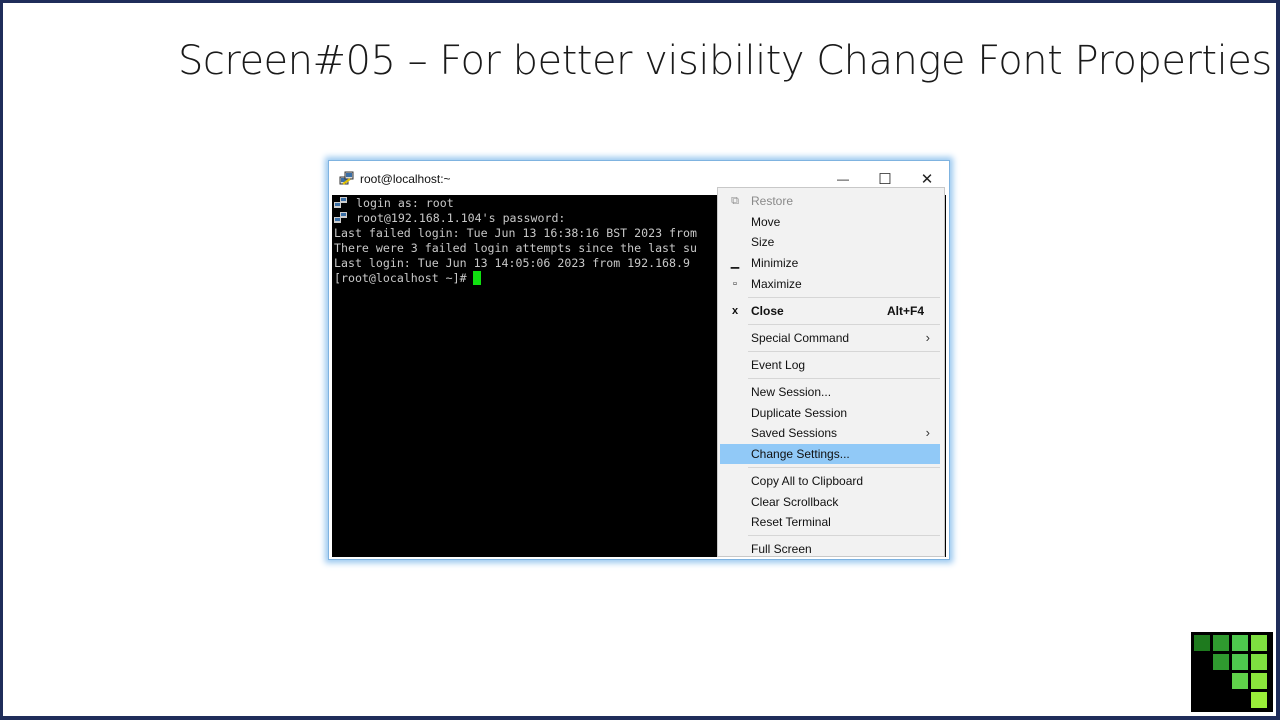 This screenshot has width=1280, height=720. Describe the element at coordinates (830, 222) in the screenshot. I see `menu-item-move: Move` at that location.